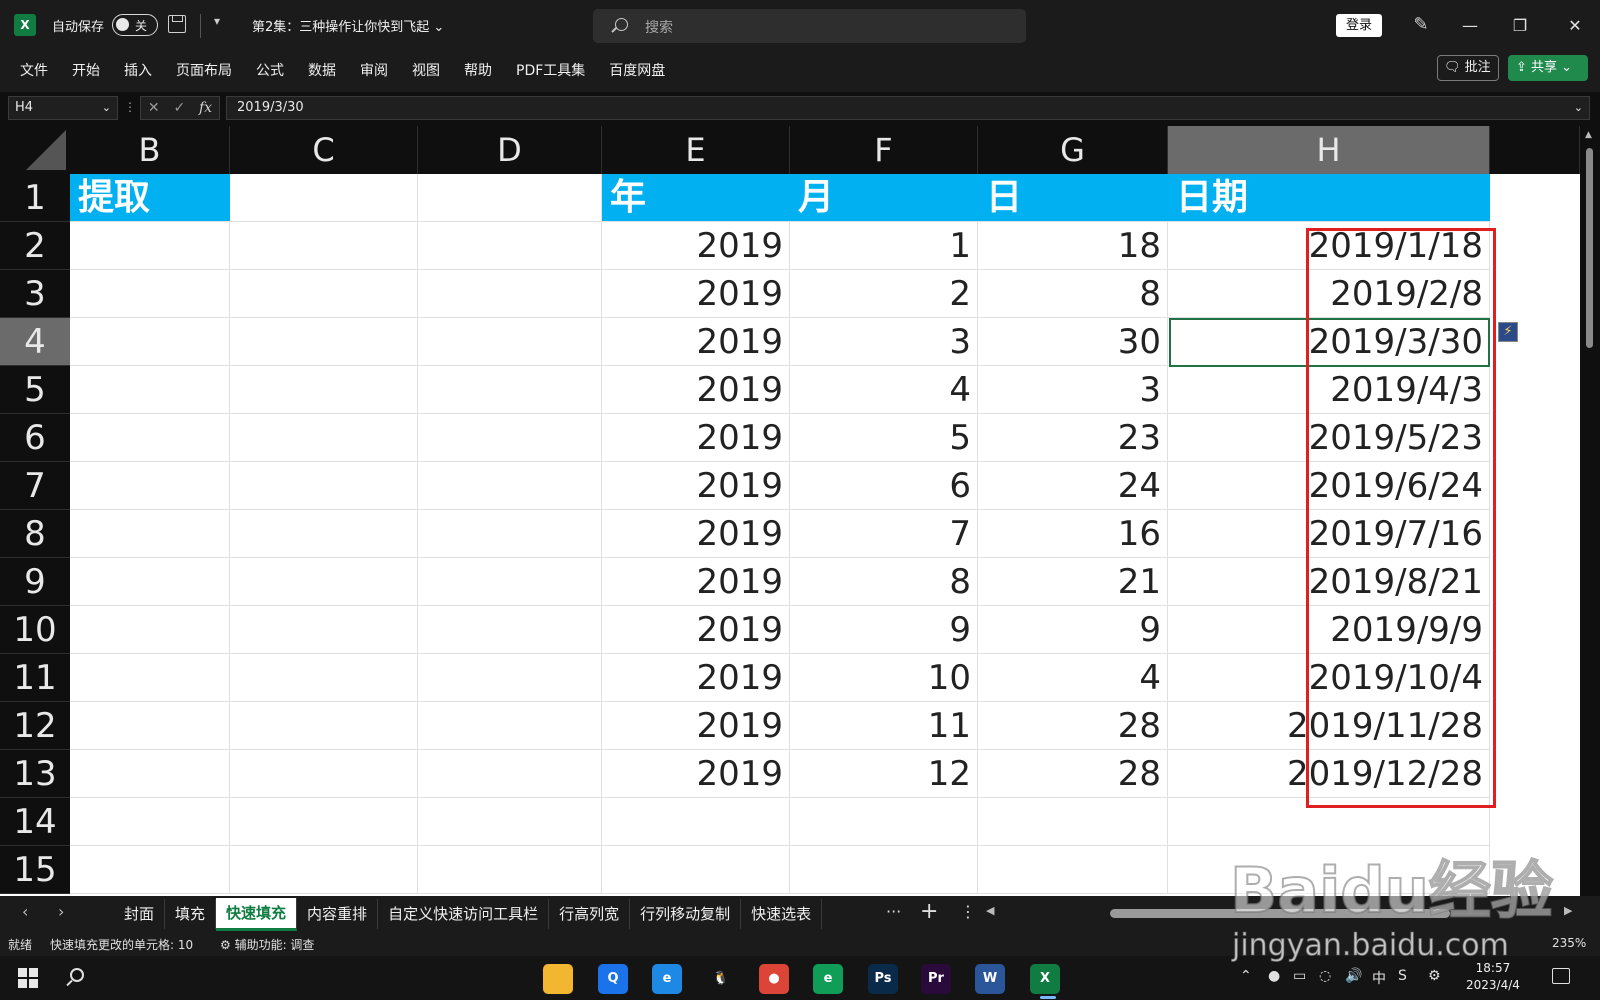 Image resolution: width=1600 pixels, height=1000 pixels. Describe the element at coordinates (908, 108) in the screenshot. I see `formula-input: 2019/3/30 ⌄` at that location.